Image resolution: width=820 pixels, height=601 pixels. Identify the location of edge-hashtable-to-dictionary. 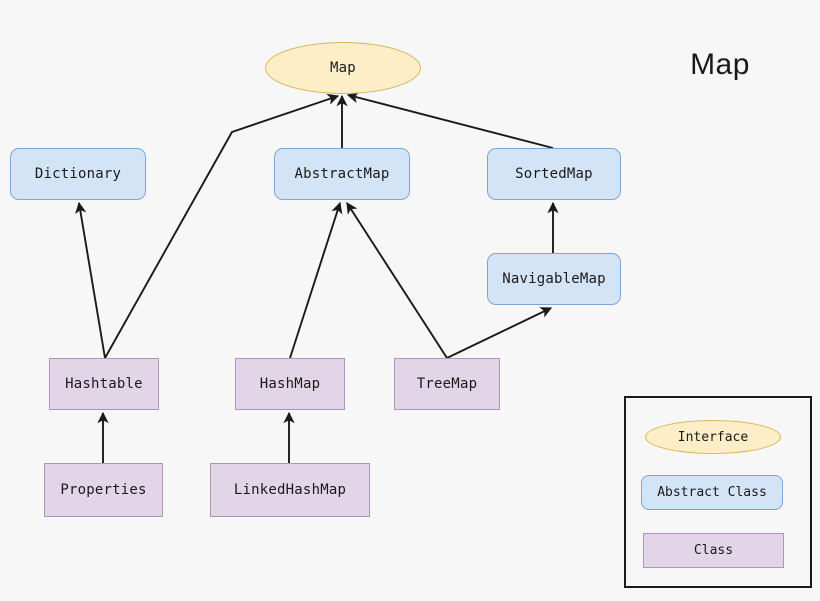
(90, 280).